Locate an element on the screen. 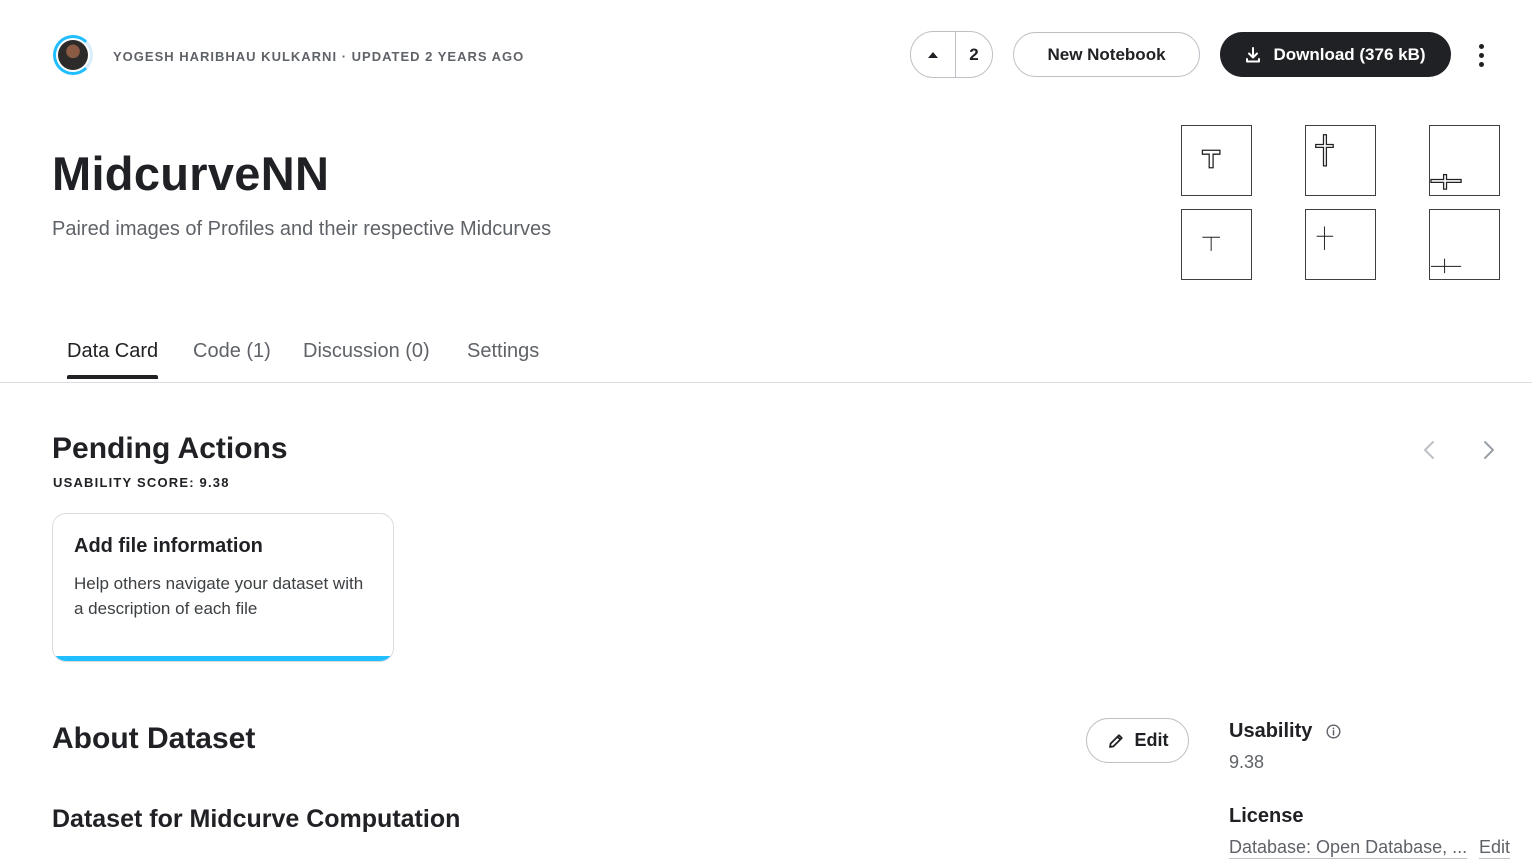 The image size is (1532, 865). license-edit-link: Edit is located at coordinates (1494, 847).